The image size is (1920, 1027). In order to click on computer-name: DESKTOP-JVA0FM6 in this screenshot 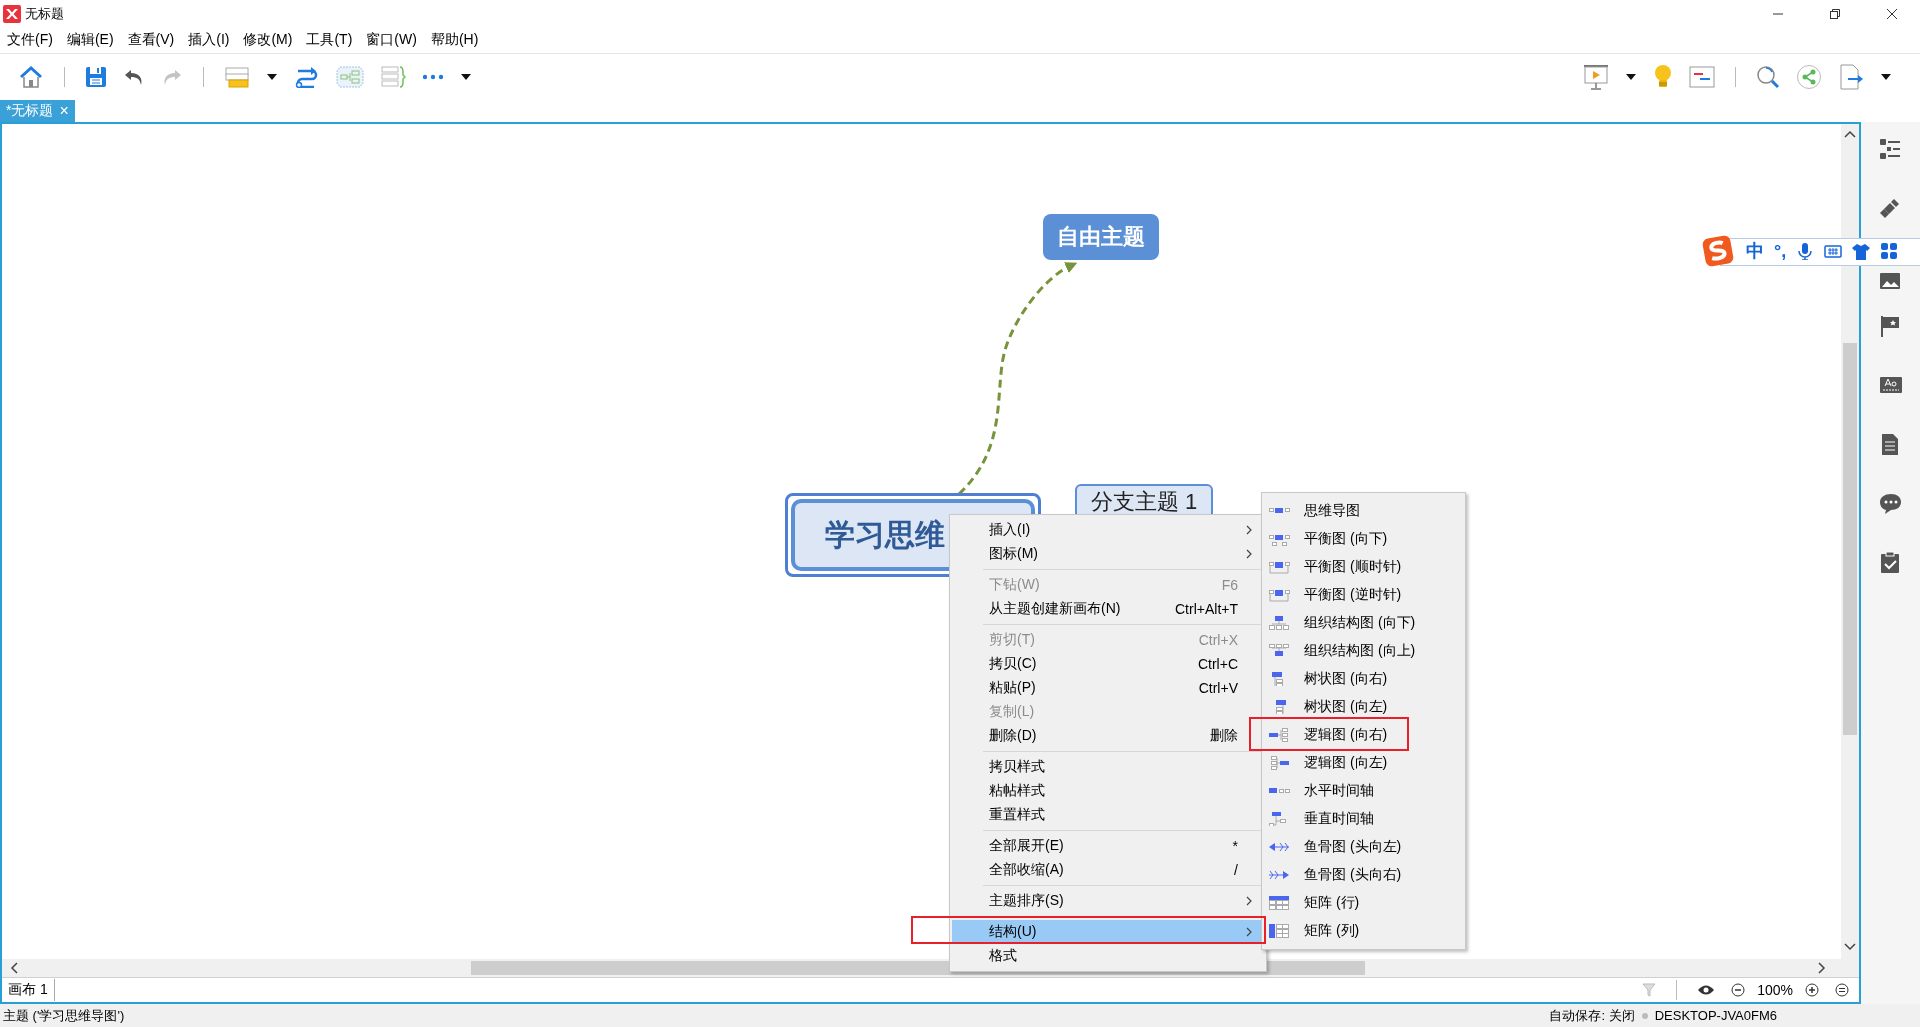, I will do `click(1715, 1015)`.